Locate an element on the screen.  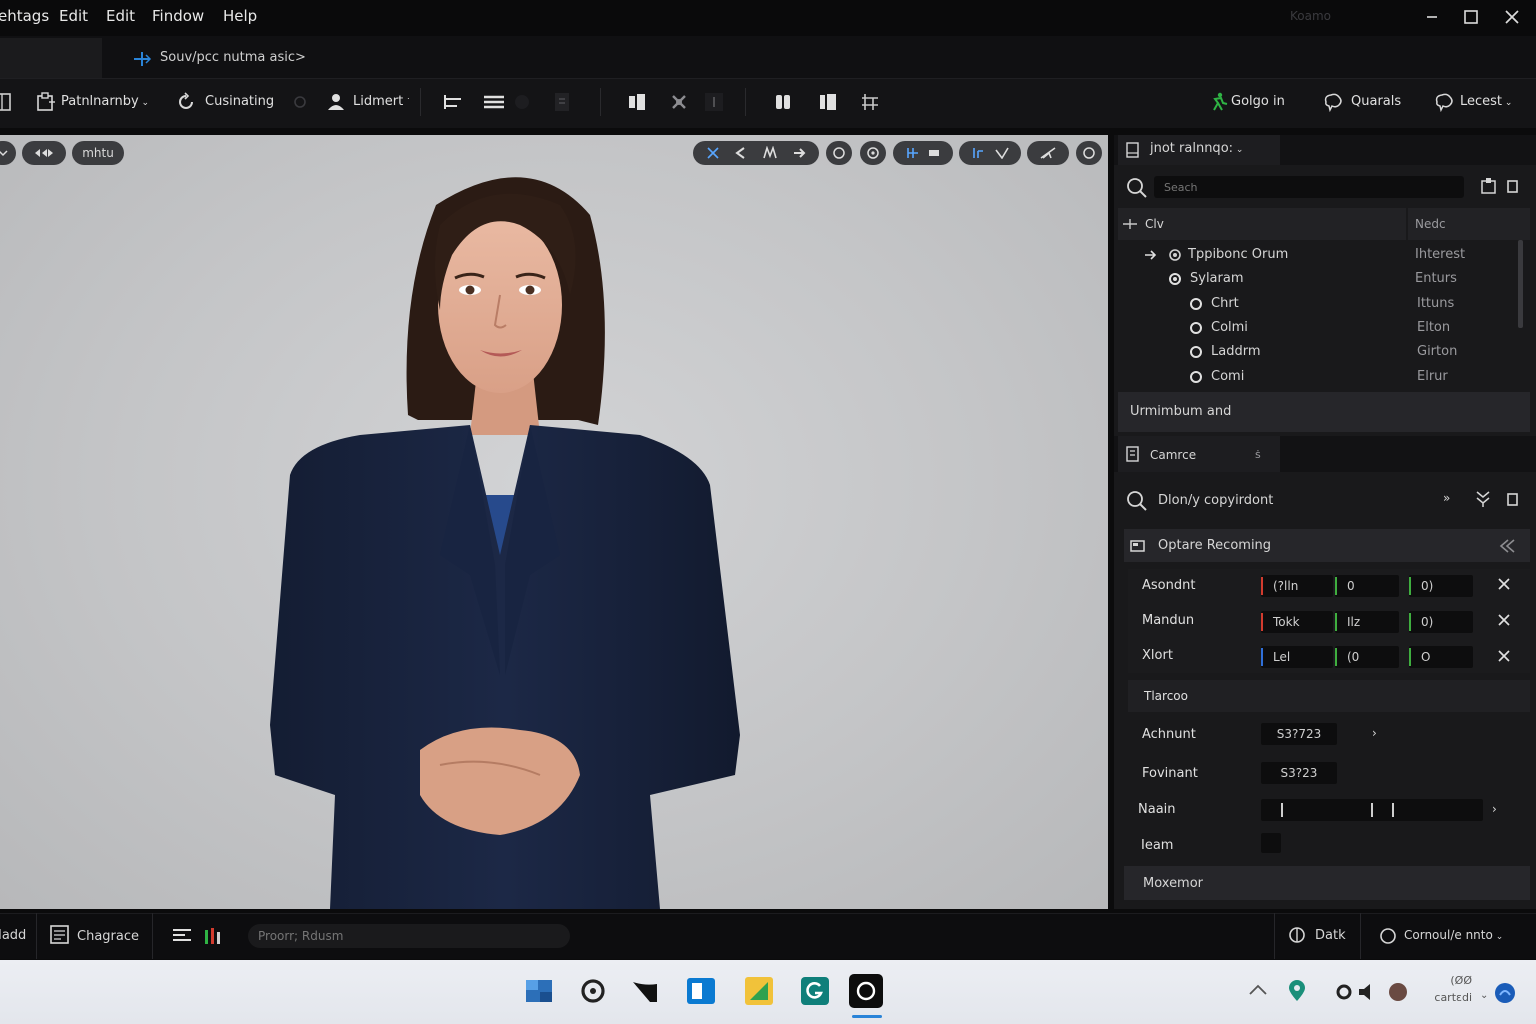
outliner-search-input is located at coordinates (1309, 187).